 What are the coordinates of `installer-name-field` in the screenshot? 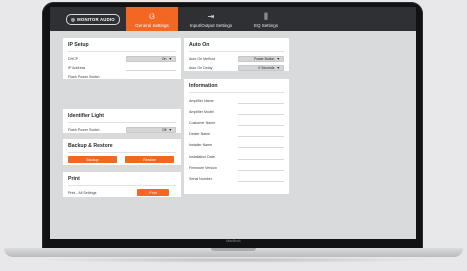 It's located at (261, 145).